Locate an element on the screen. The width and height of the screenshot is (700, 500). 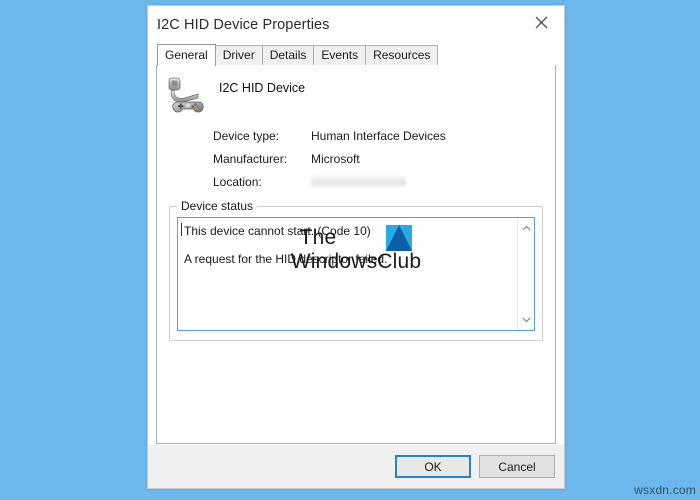
dialog-title: I2C HID Device Properties is located at coordinates (243, 25).